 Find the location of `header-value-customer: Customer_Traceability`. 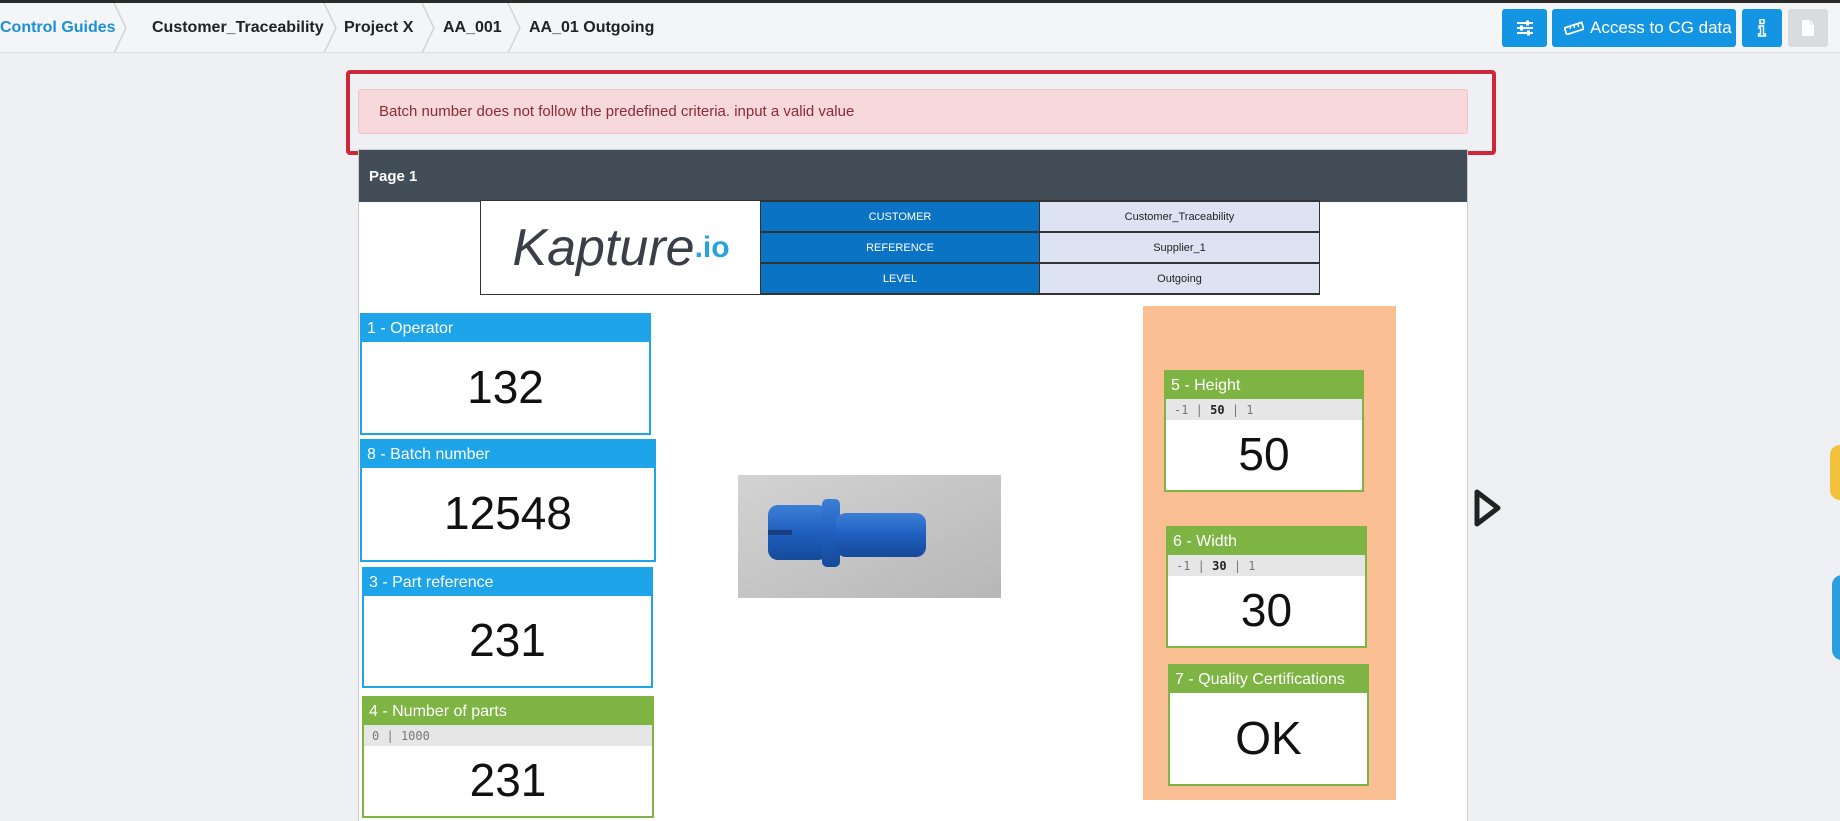

header-value-customer: Customer_Traceability is located at coordinates (1179, 216).